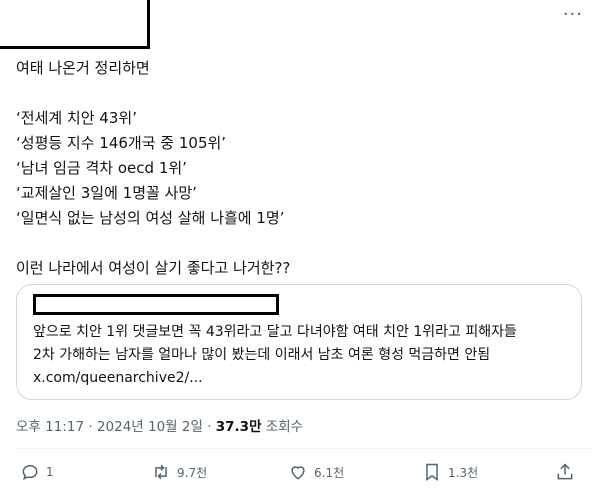 The width and height of the screenshot is (607, 498). What do you see at coordinates (106, 193) in the screenshot?
I see `tweet-line: ‘교제살인 3일에 1명꼴 사망’` at bounding box center [106, 193].